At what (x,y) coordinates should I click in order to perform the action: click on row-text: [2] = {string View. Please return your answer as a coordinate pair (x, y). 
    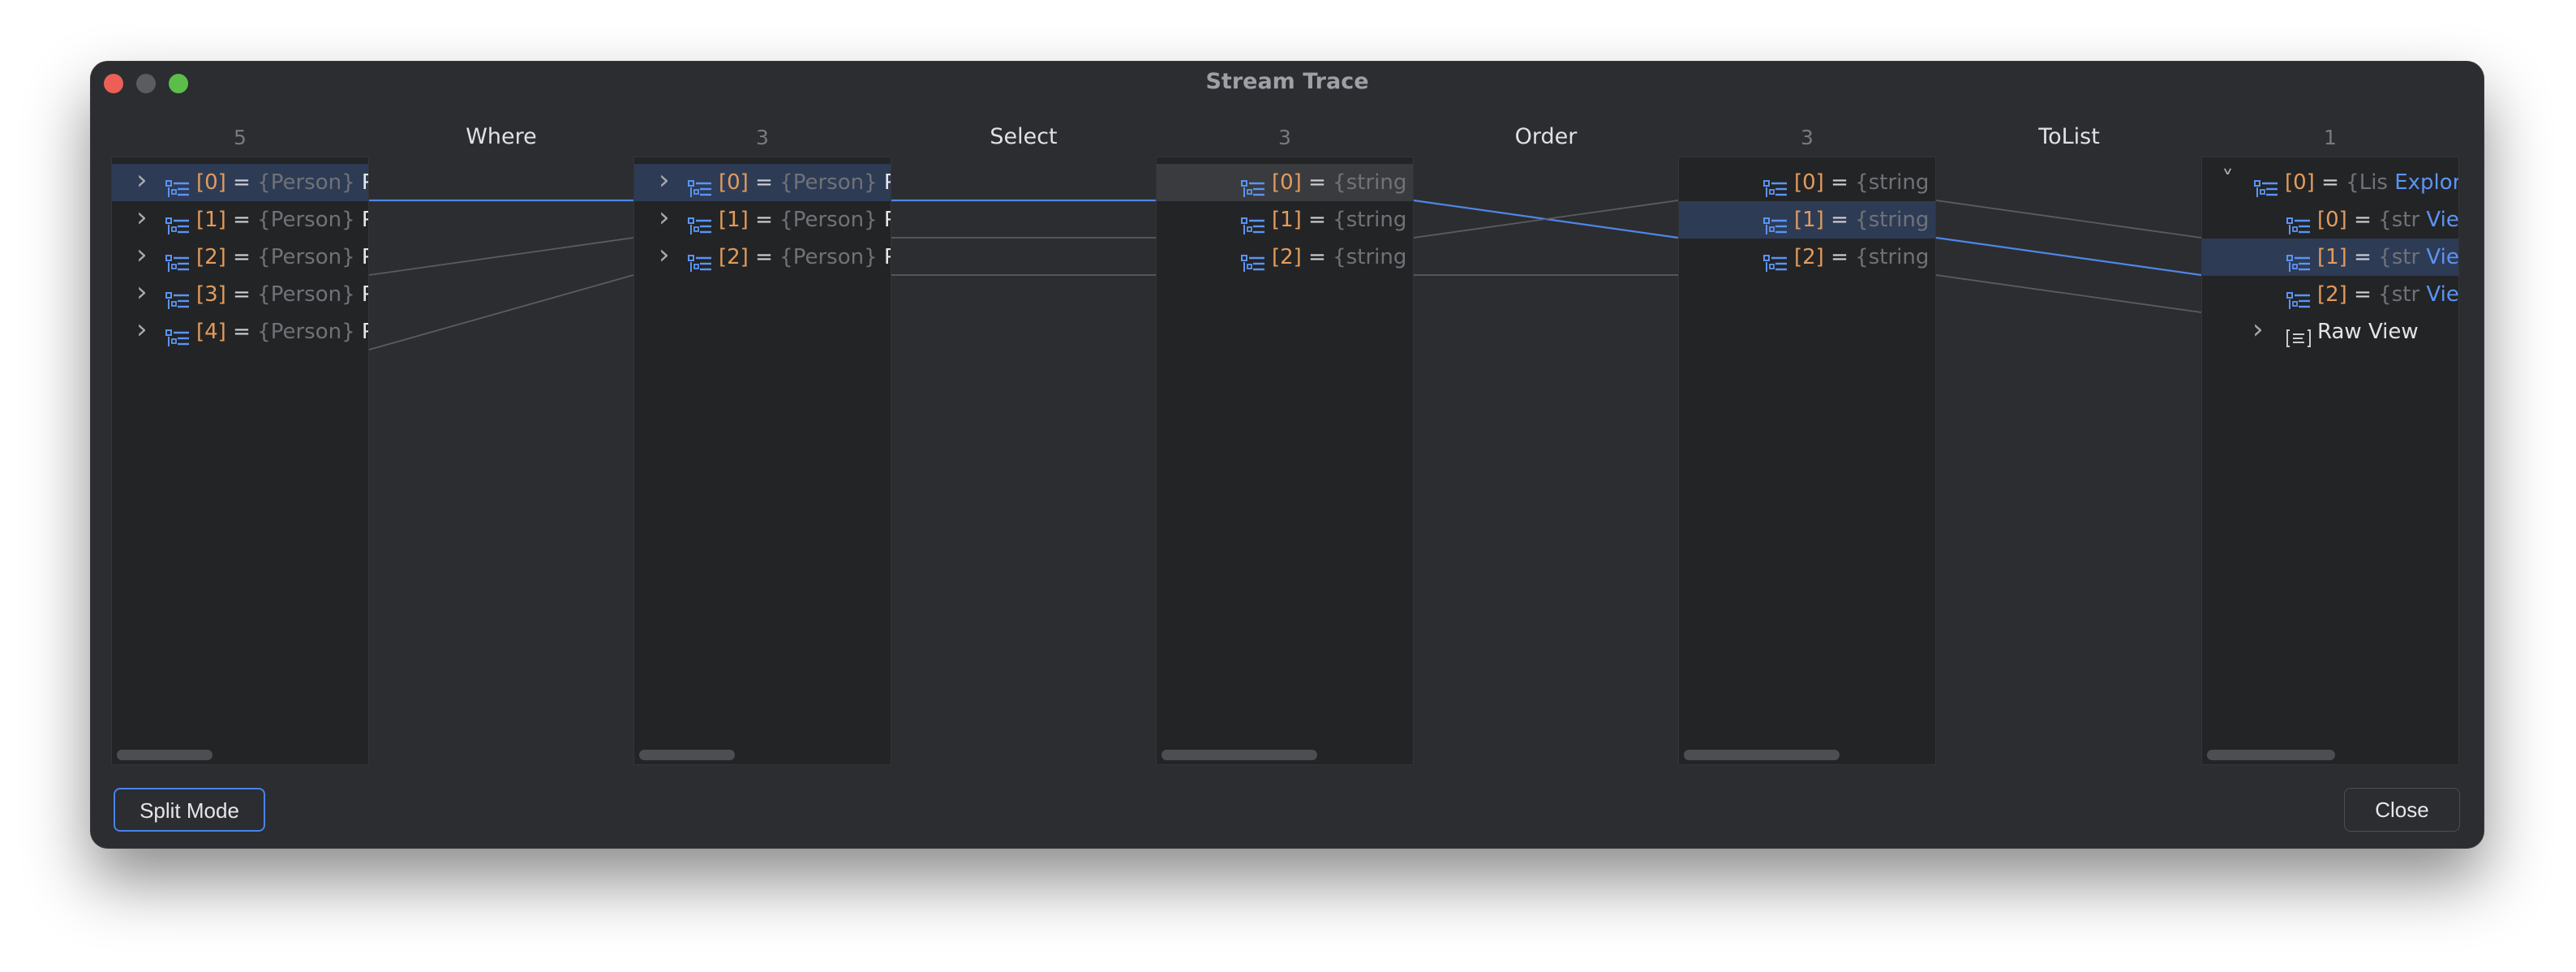
    Looking at the image, I should click on (1864, 257).